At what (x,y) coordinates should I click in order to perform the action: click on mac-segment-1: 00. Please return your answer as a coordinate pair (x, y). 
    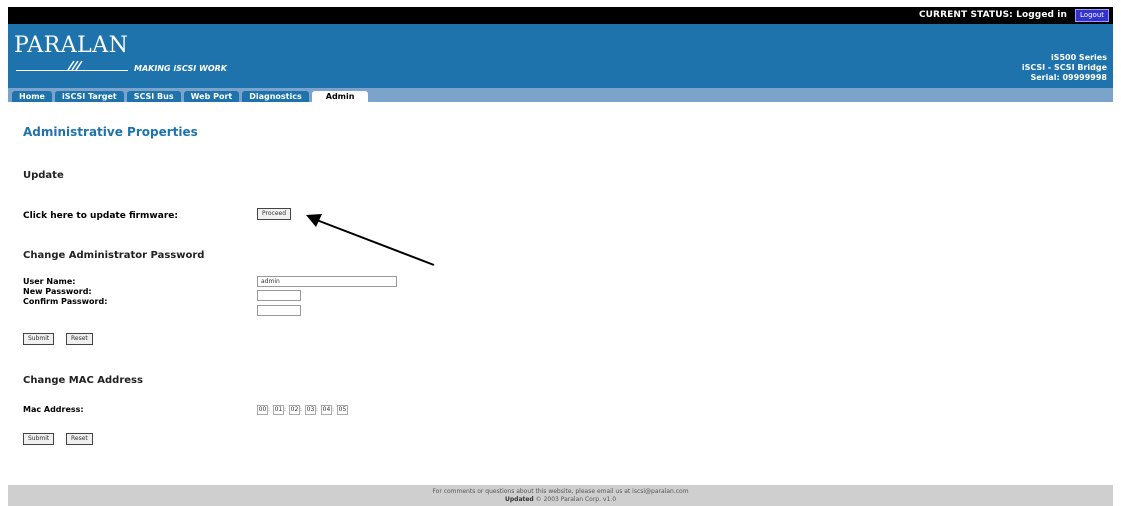
    Looking at the image, I should click on (262, 410).